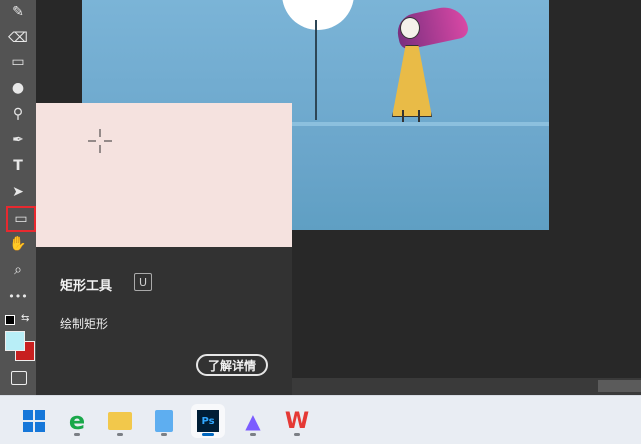 The image size is (641, 444). What do you see at coordinates (18, 296) in the screenshot?
I see `more-tools-icon: •••` at bounding box center [18, 296].